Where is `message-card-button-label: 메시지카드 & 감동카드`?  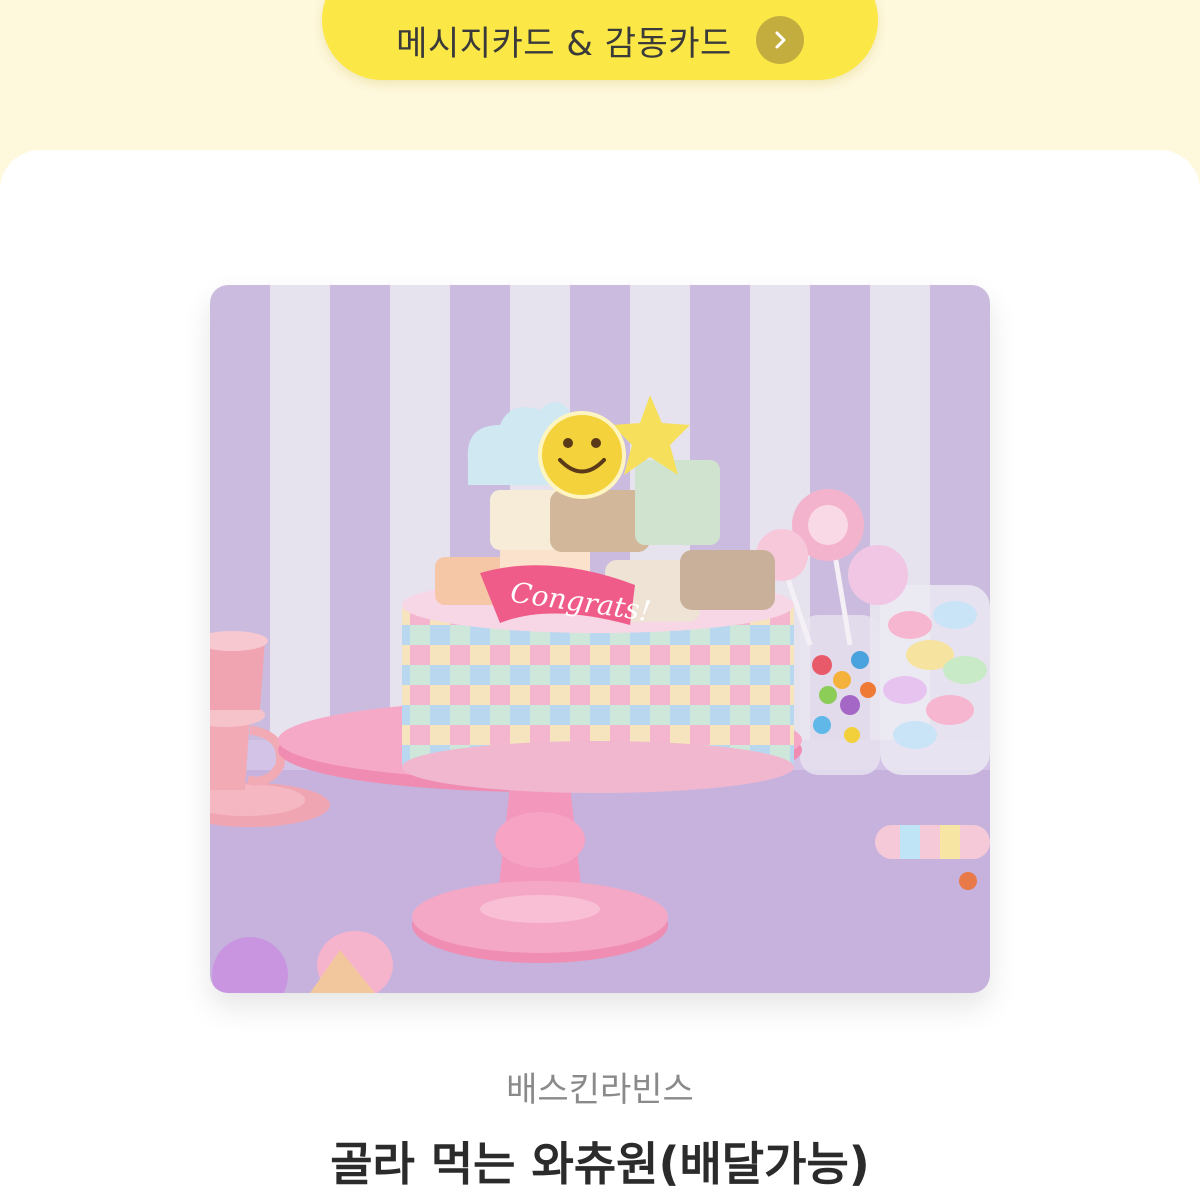
message-card-button-label: 메시지카드 & 감동카드 is located at coordinates (564, 43).